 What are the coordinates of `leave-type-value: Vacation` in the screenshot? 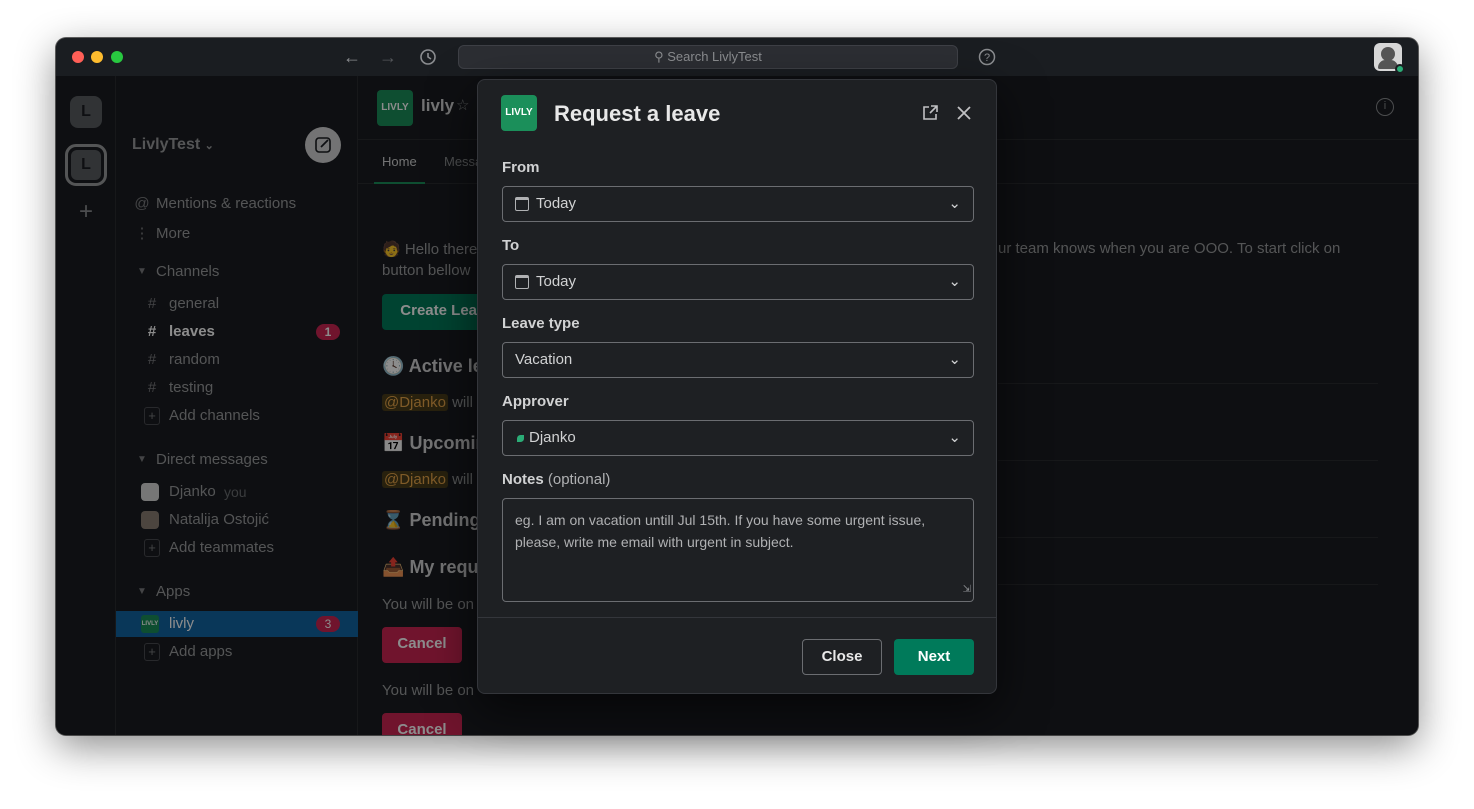 It's located at (544, 359).